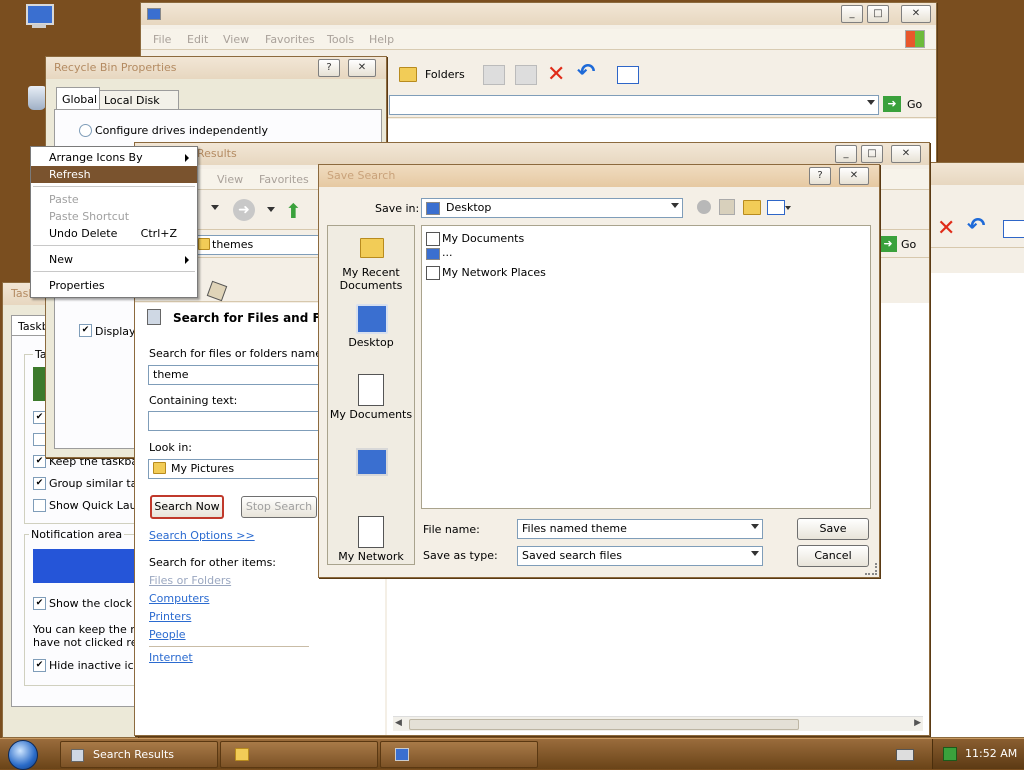 The image size is (1024, 770). What do you see at coordinates (114, 174) in the screenshot?
I see `ctx-refresh: Refresh` at bounding box center [114, 174].